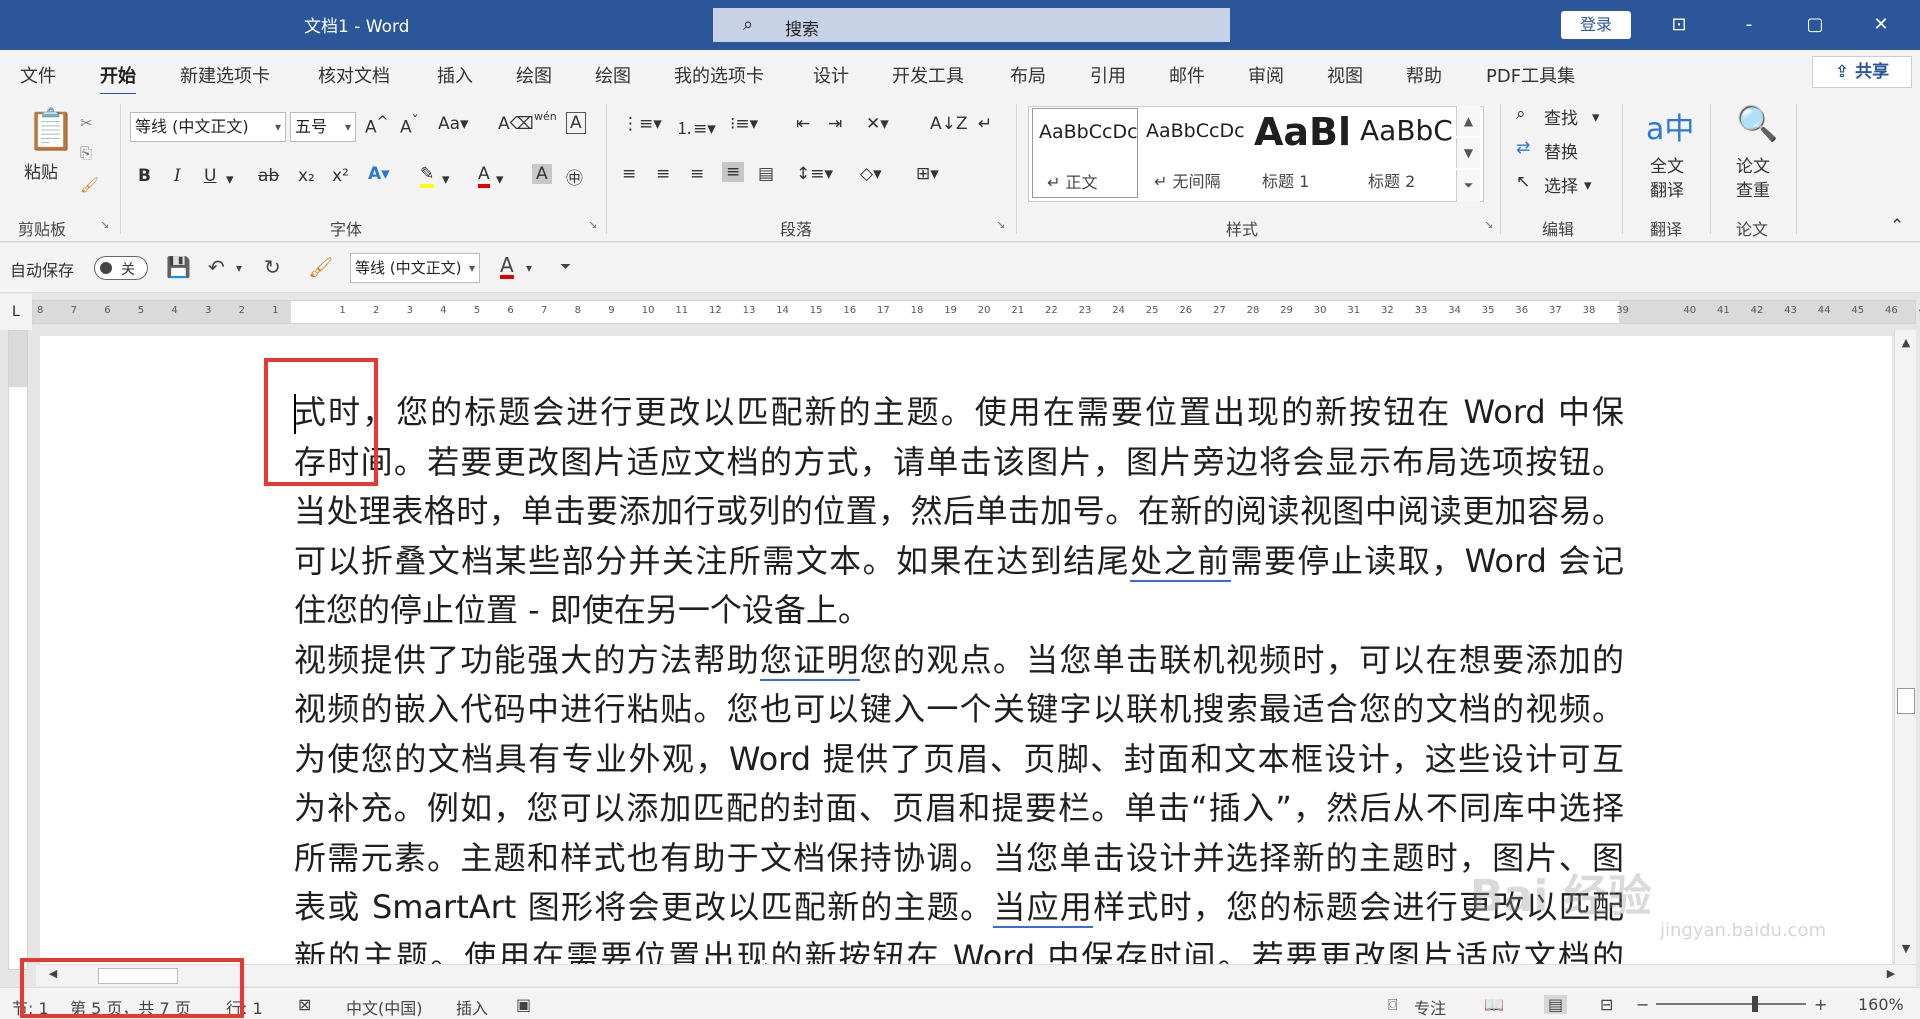 The image size is (1920, 1019). What do you see at coordinates (1670, 126) in the screenshot?
I see `translate-icon: a中` at bounding box center [1670, 126].